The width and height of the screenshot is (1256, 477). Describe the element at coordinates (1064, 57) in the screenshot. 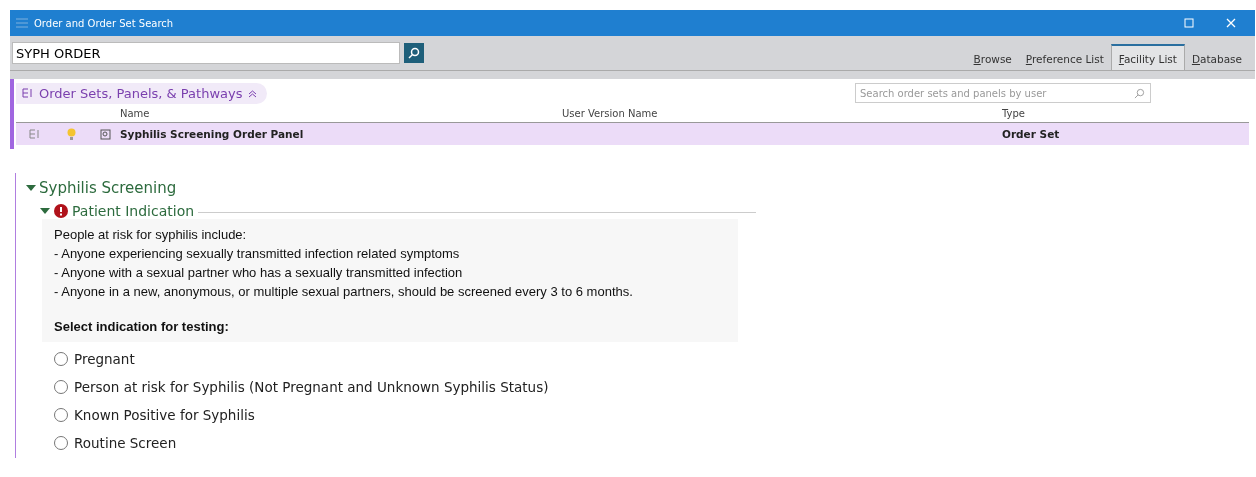

I see `tab: Preference List` at that location.